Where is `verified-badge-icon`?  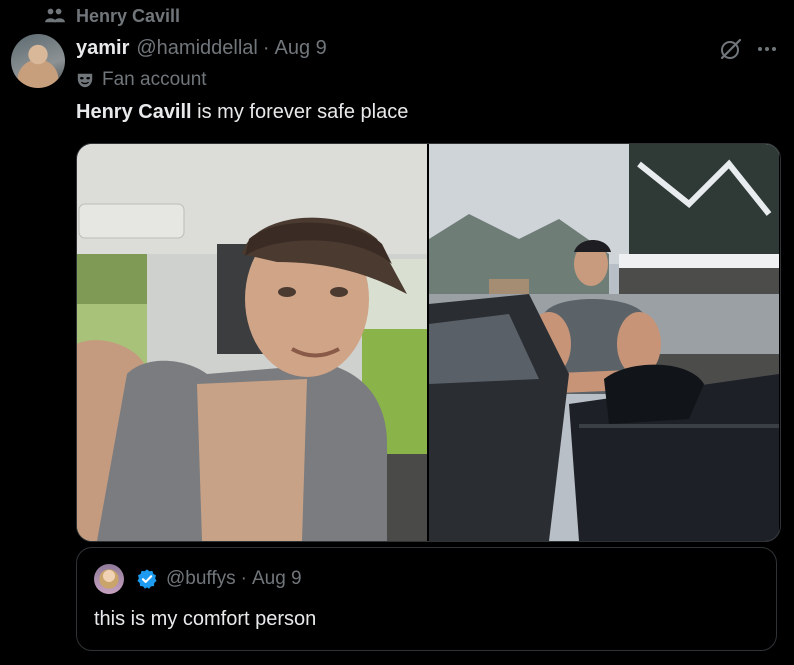 verified-badge-icon is located at coordinates (147, 579).